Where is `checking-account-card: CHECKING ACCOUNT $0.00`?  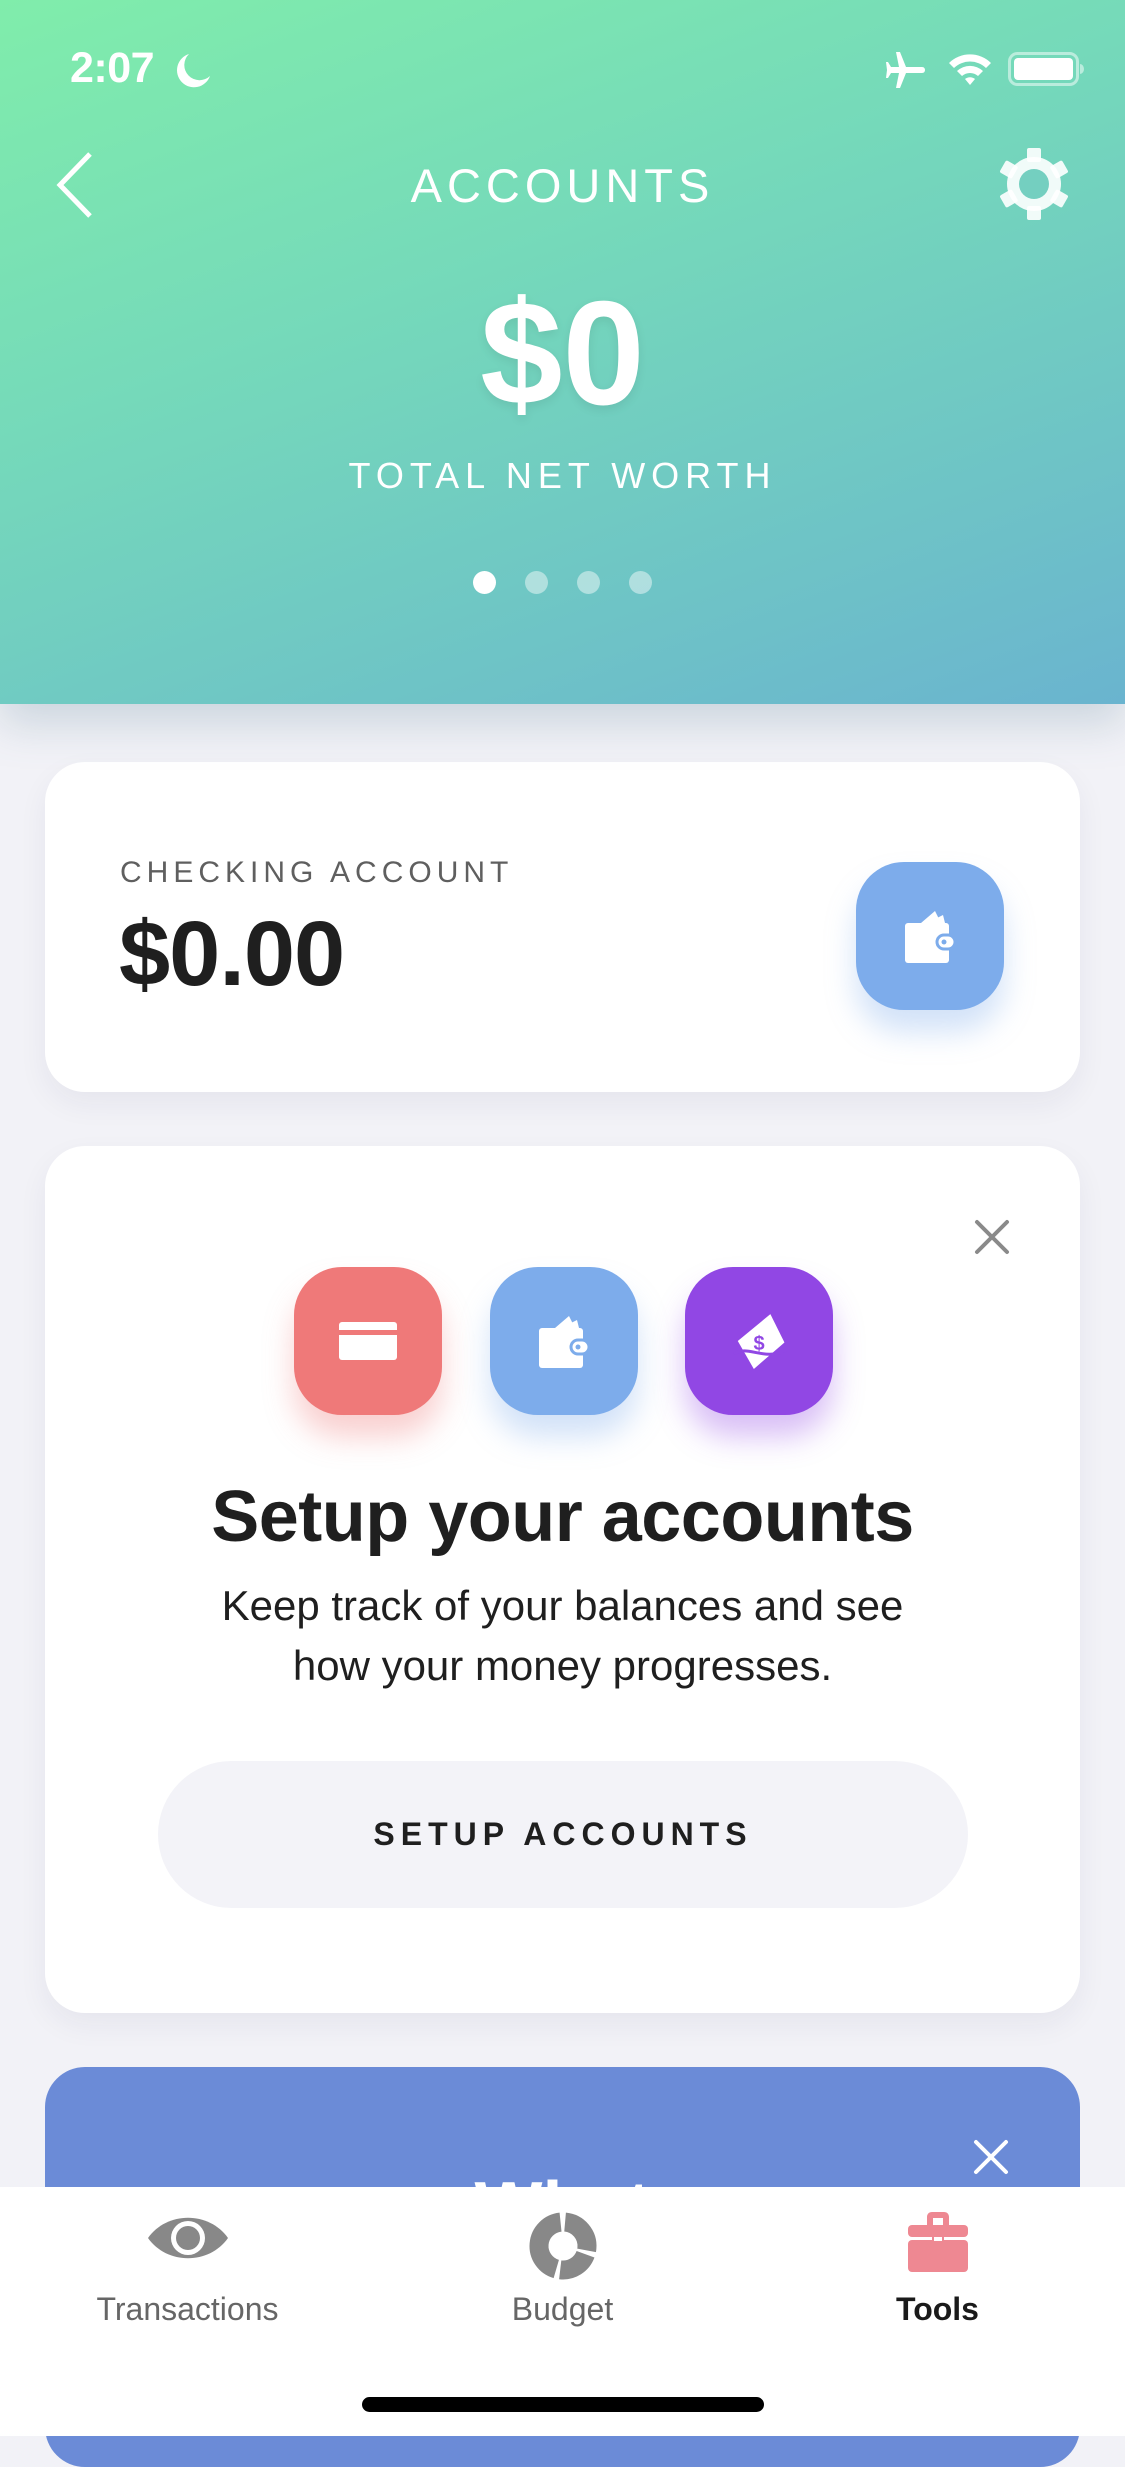 checking-account-card: CHECKING ACCOUNT $0.00 is located at coordinates (562, 927).